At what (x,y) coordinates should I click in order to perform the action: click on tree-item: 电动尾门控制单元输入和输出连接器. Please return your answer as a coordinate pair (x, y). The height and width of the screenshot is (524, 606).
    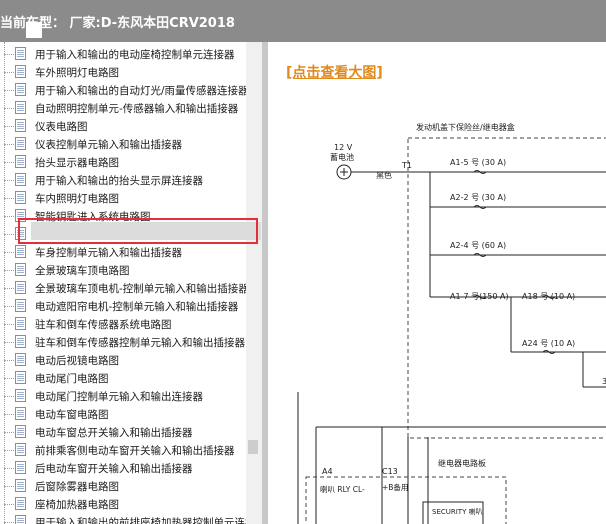
    Looking at the image, I should click on (131, 396).